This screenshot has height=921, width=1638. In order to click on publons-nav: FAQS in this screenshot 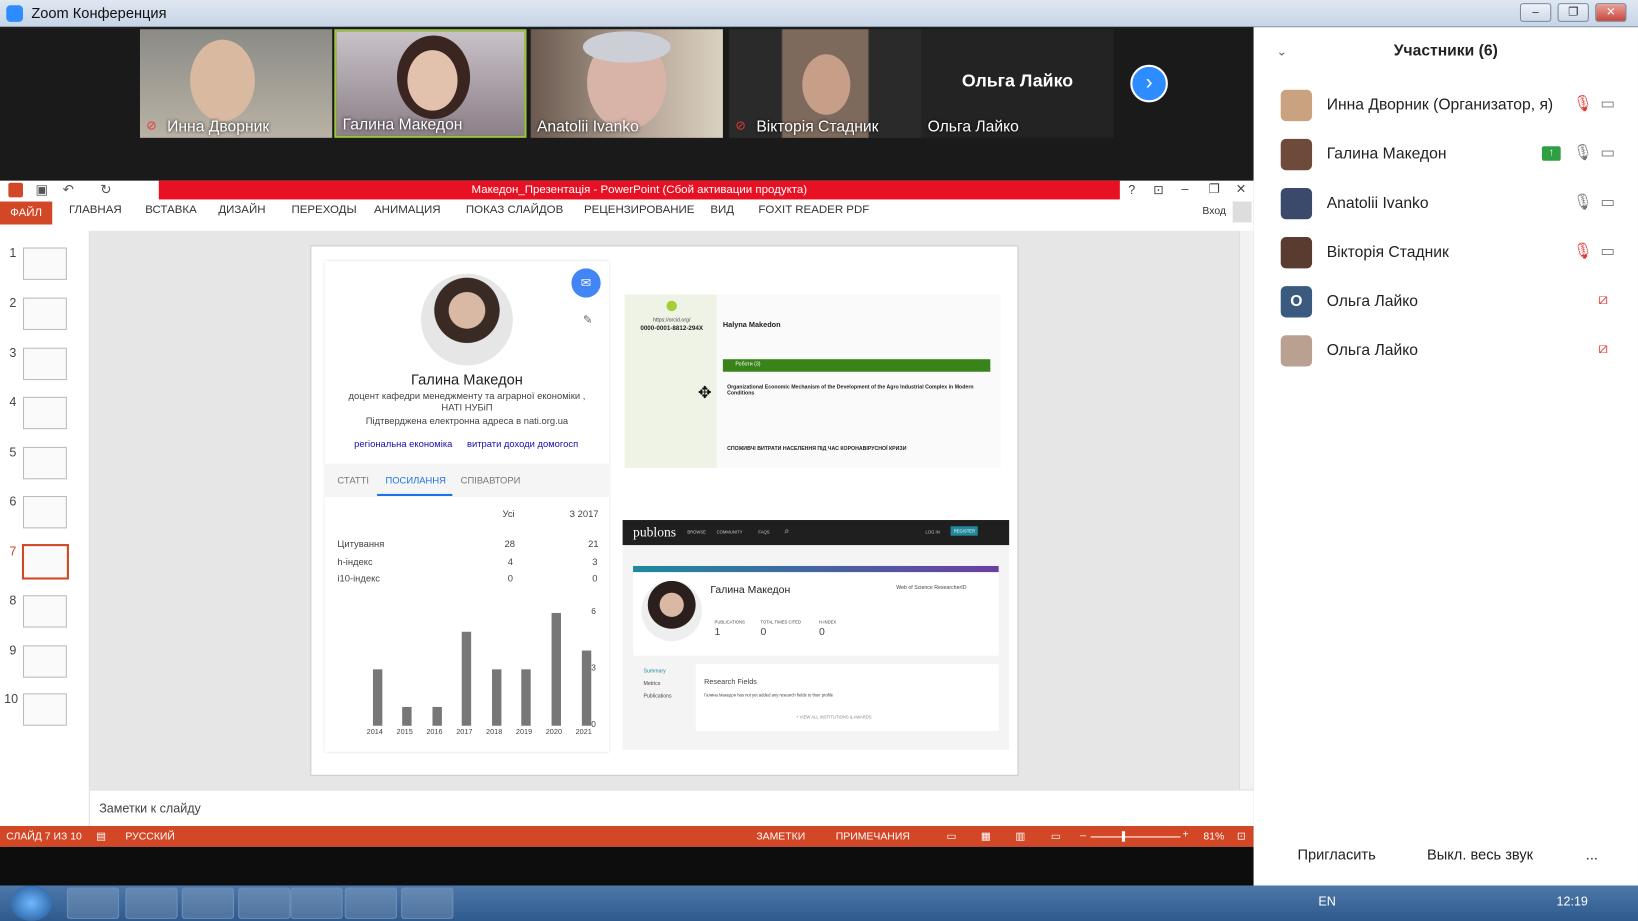, I will do `click(763, 531)`.